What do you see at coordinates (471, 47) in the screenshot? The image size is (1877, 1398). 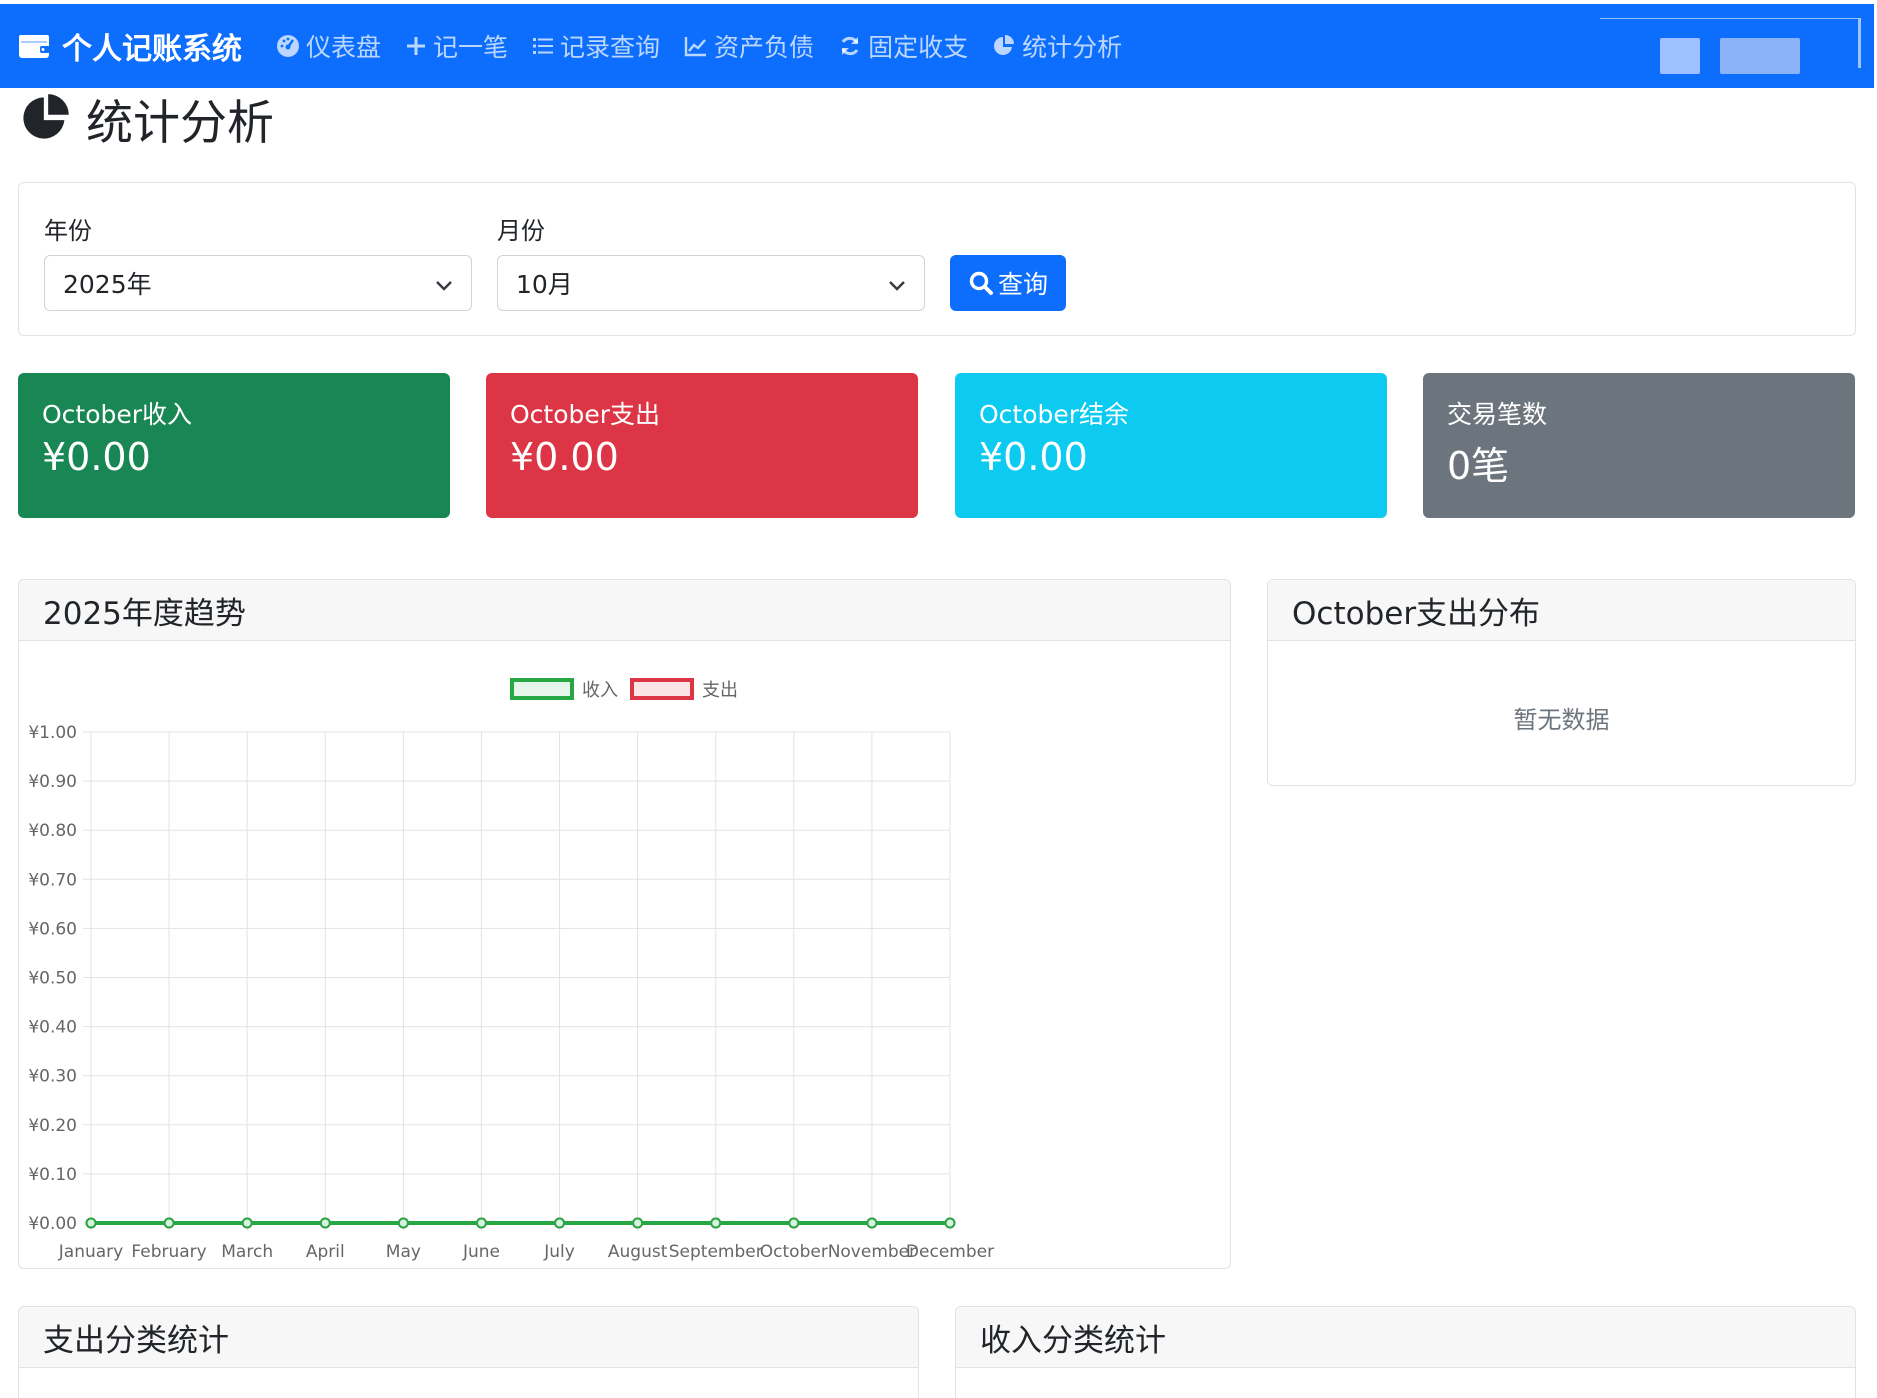 I see `nav-label: 记一笔` at bounding box center [471, 47].